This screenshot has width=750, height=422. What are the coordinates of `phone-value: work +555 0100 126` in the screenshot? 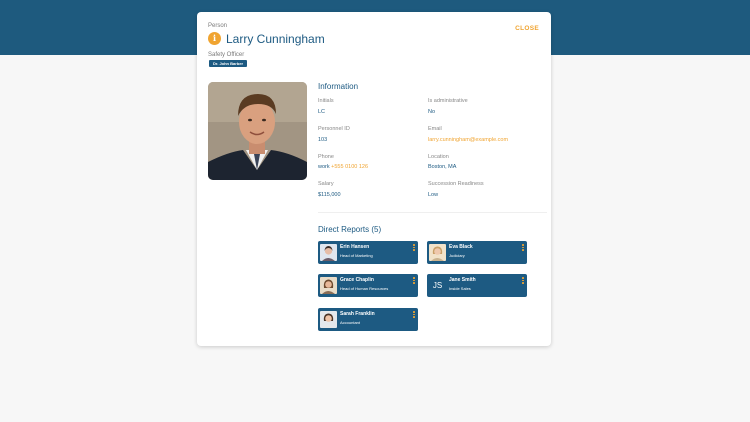 It's located at (343, 167).